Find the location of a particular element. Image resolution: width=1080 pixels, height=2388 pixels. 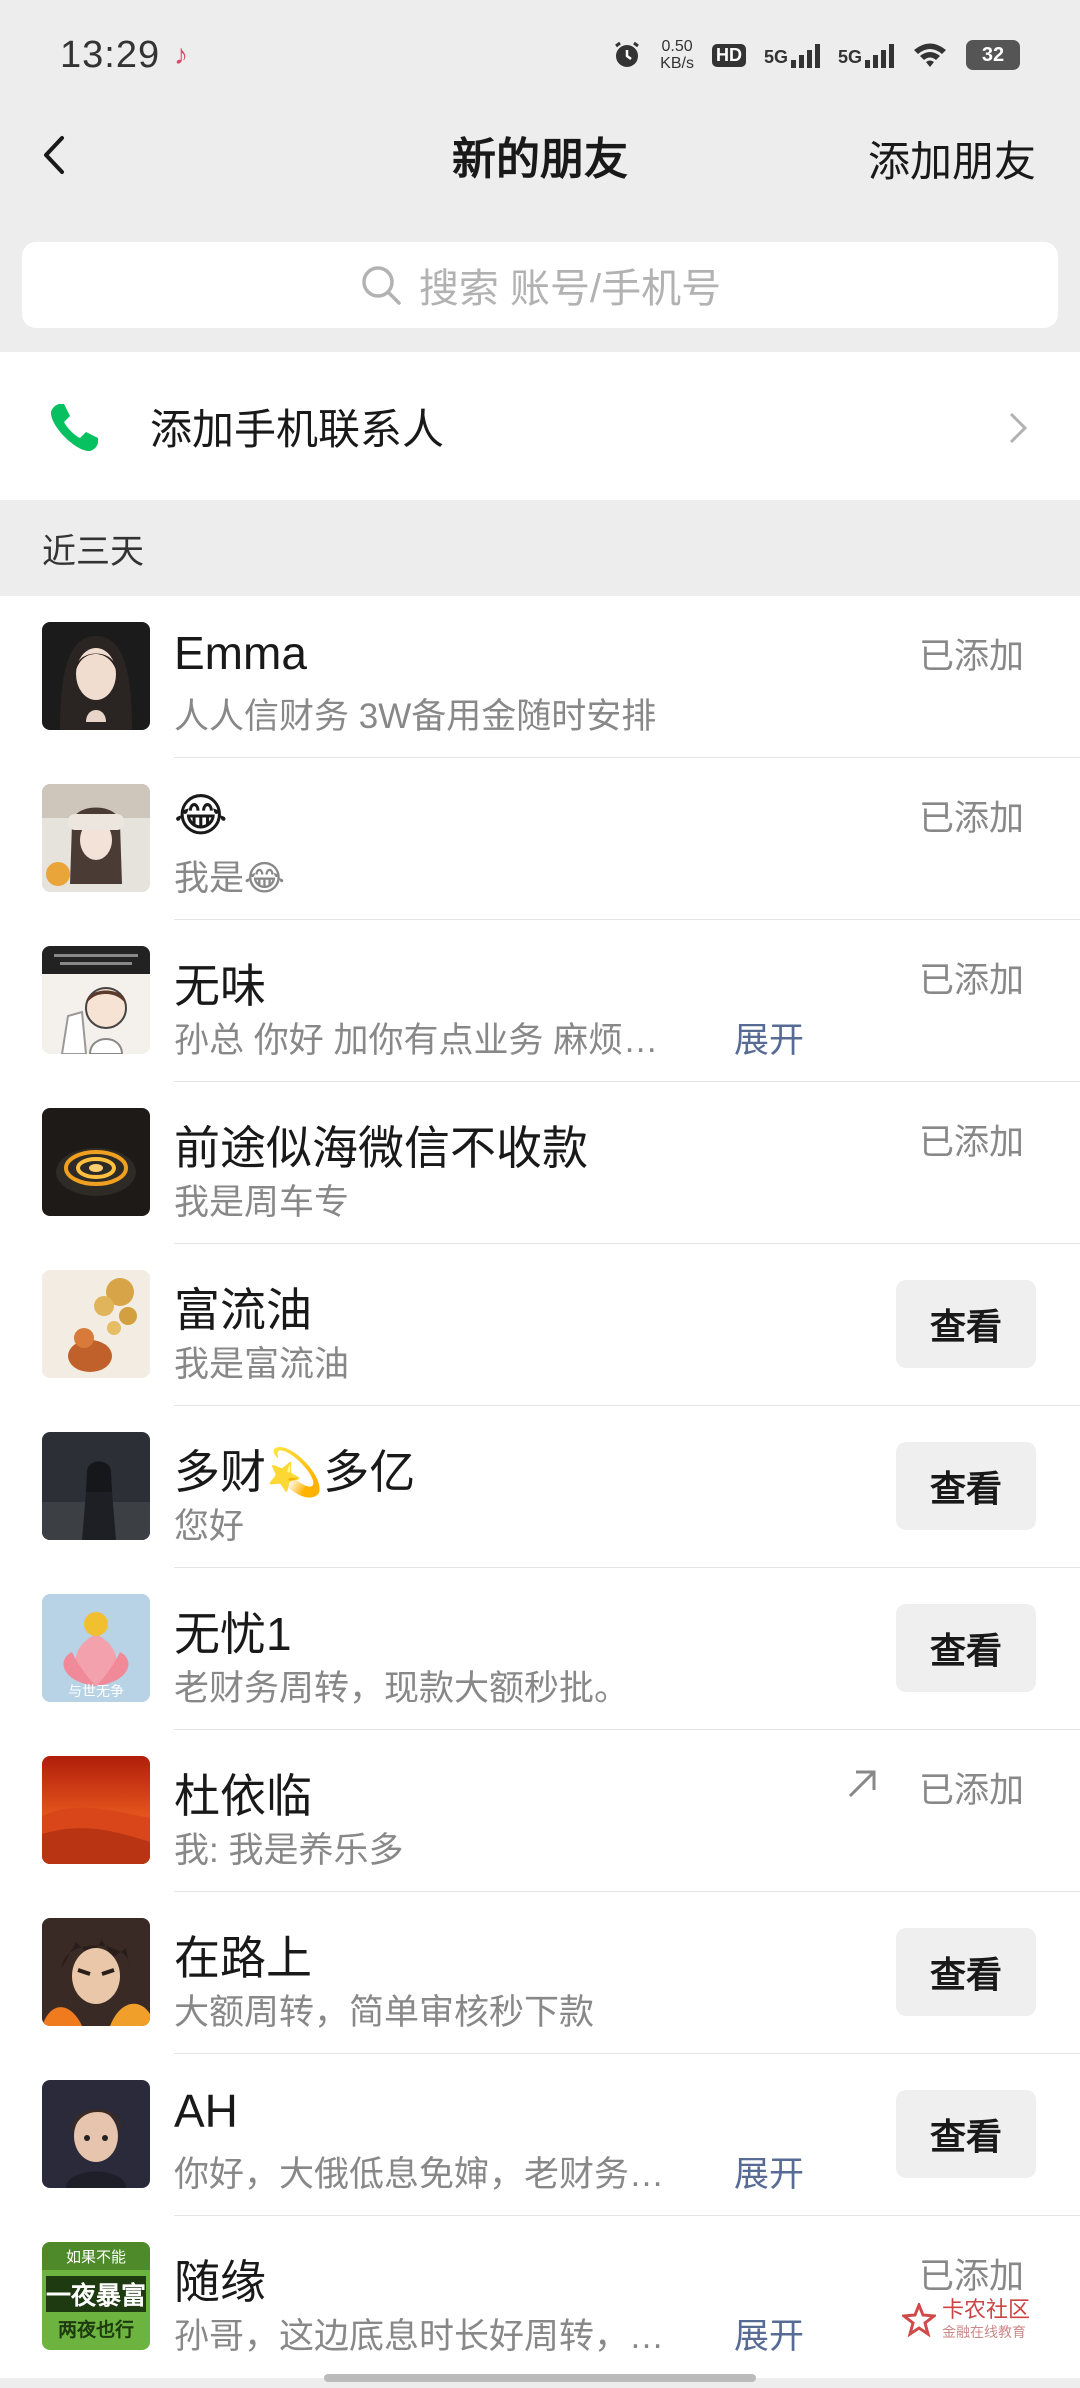

outgoing-arrow-icon is located at coordinates (862, 1784).